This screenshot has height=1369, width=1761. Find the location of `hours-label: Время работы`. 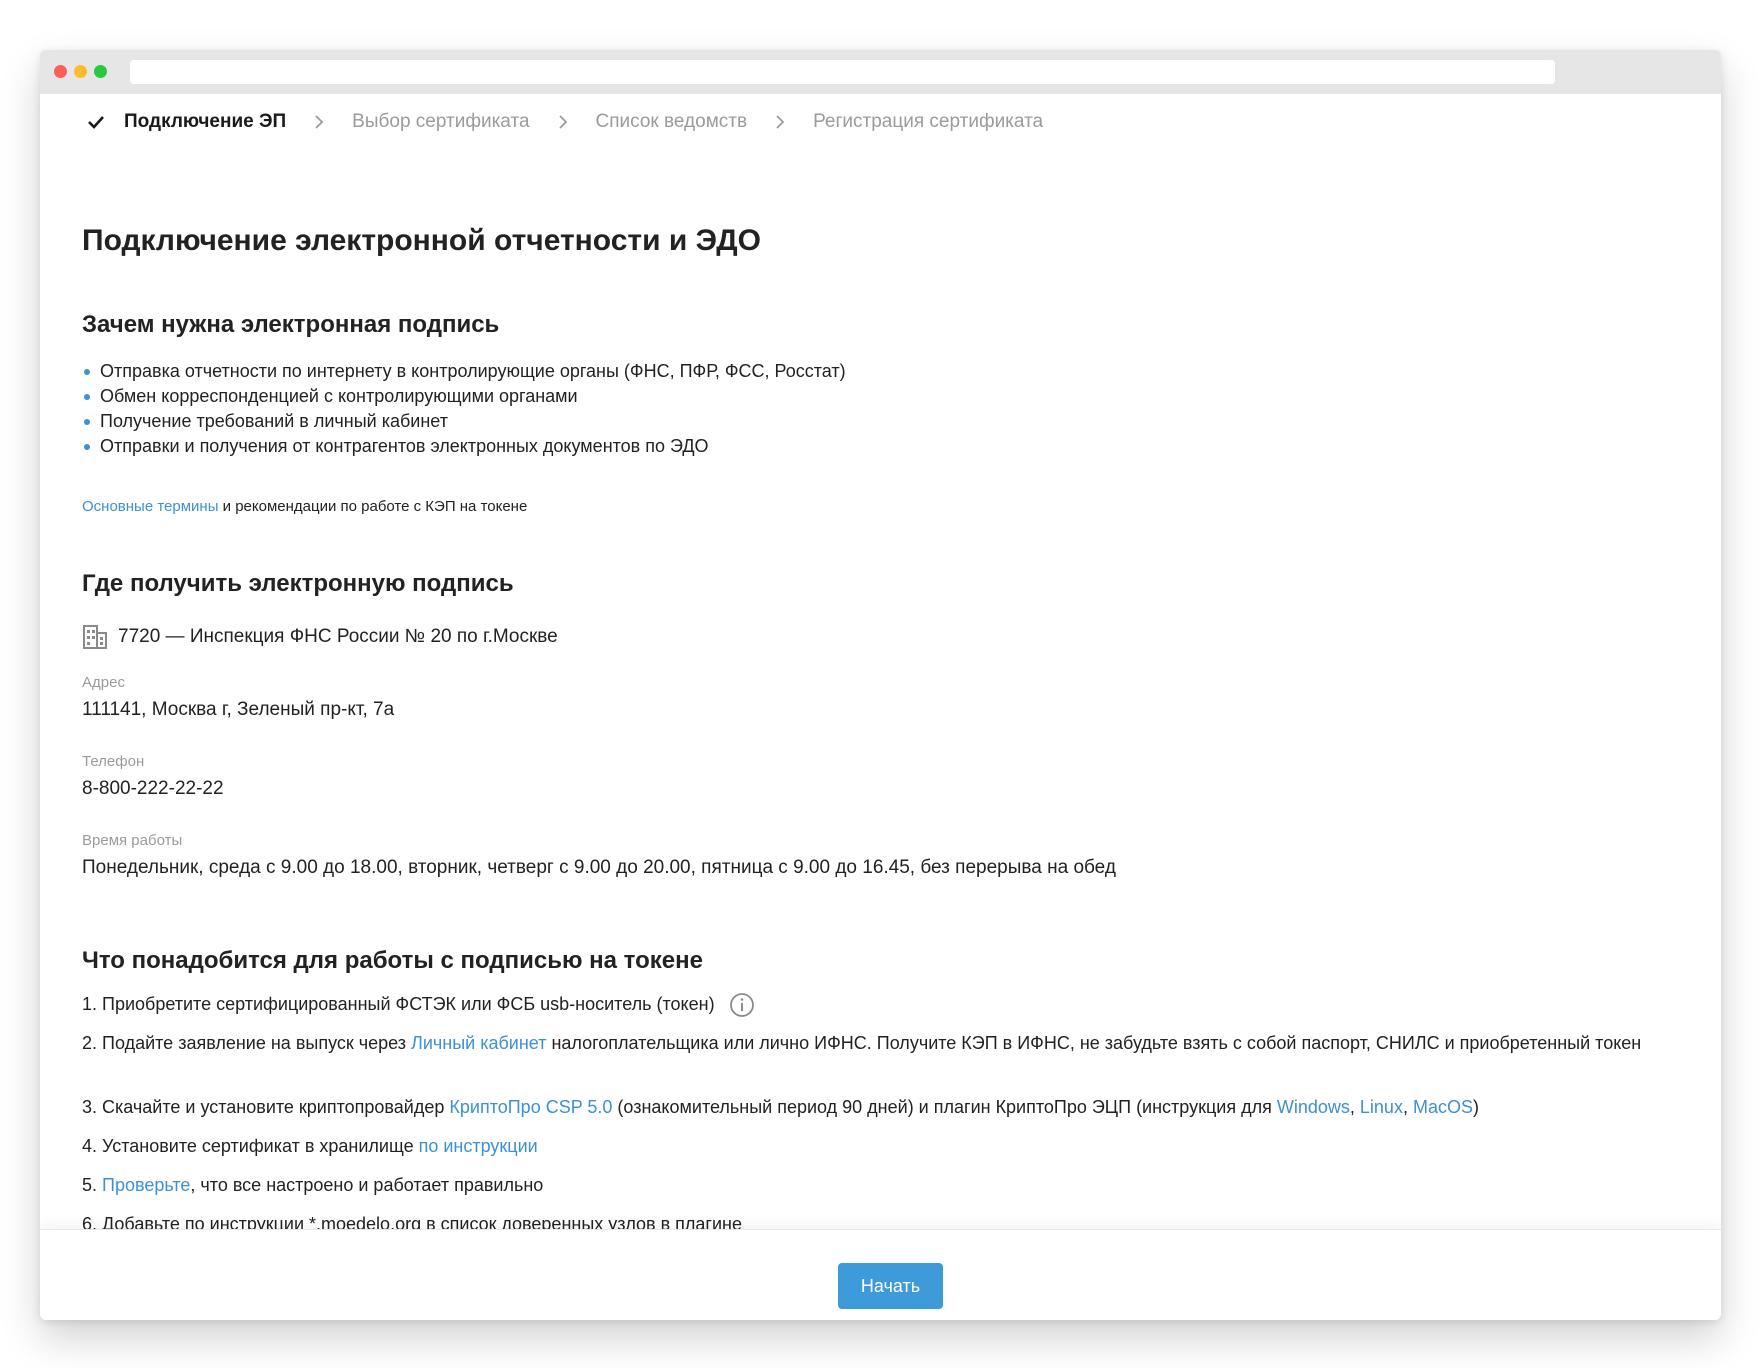

hours-label: Время работы is located at coordinates (132, 840).